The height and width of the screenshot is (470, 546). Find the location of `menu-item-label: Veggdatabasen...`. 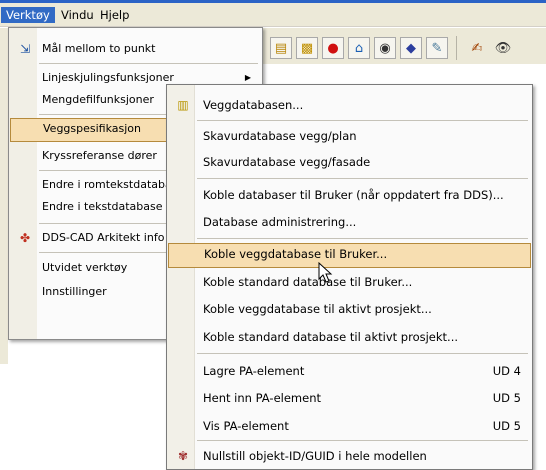

menu-item-label: Veggdatabasen... is located at coordinates (253, 105).